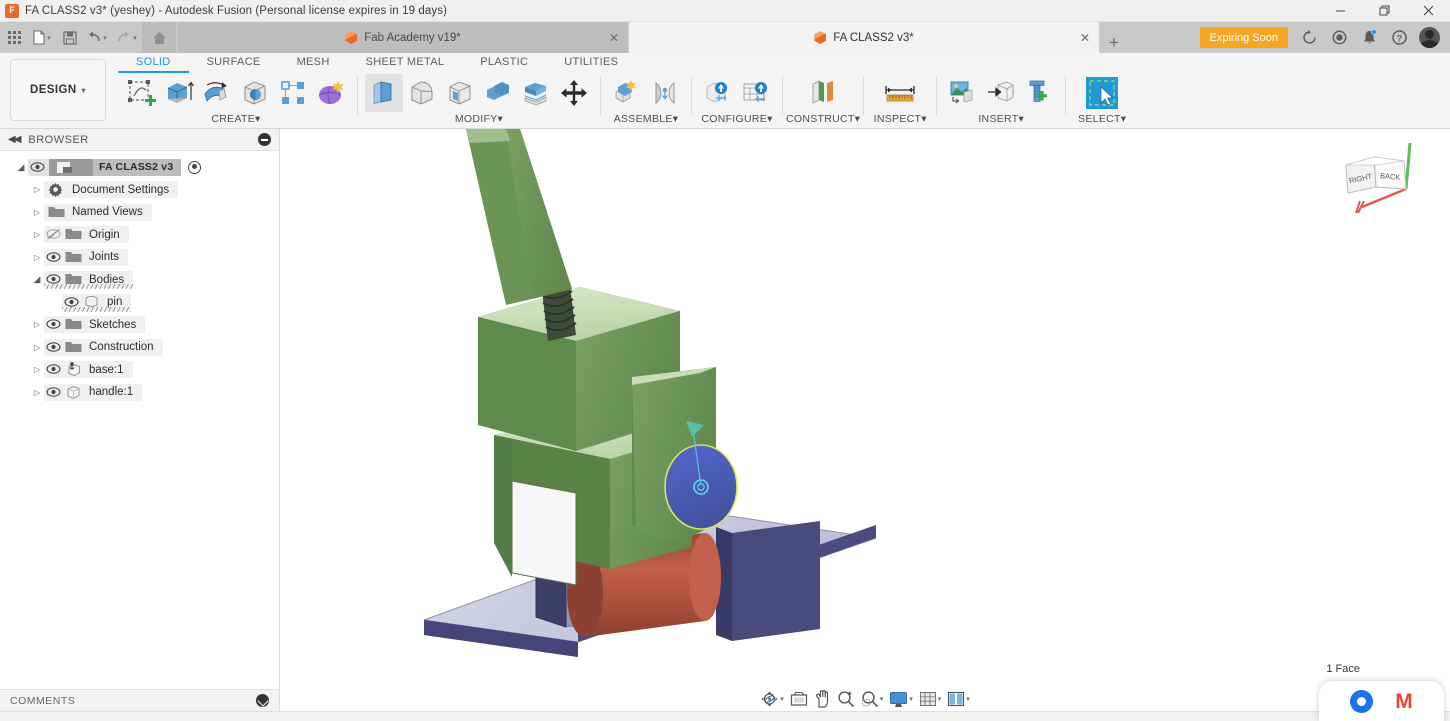 The height and width of the screenshot is (721, 1450). I want to click on chrome-icon, so click(1362, 701).